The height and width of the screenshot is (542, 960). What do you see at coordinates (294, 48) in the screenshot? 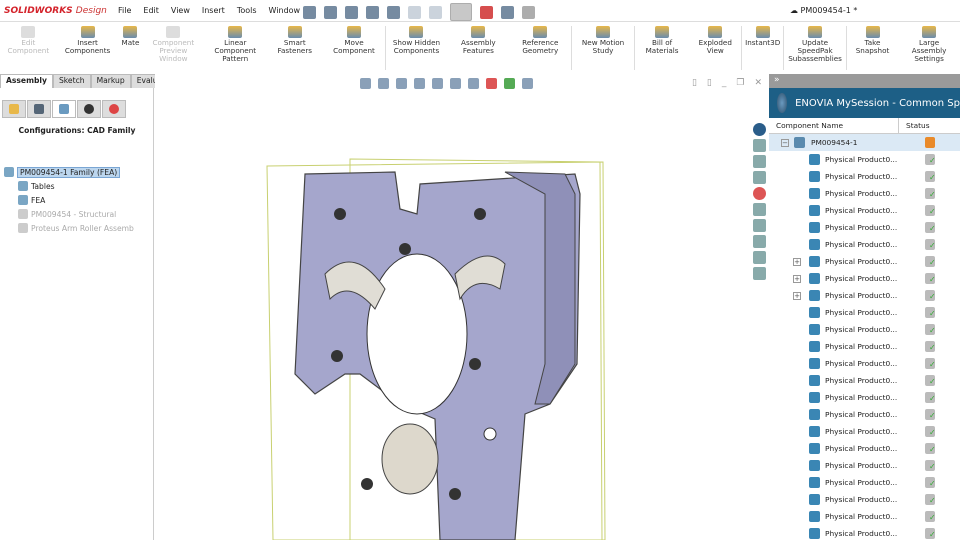
I see `ribbon-smart-fasteners-button: Smart Fasteners` at bounding box center [294, 48].